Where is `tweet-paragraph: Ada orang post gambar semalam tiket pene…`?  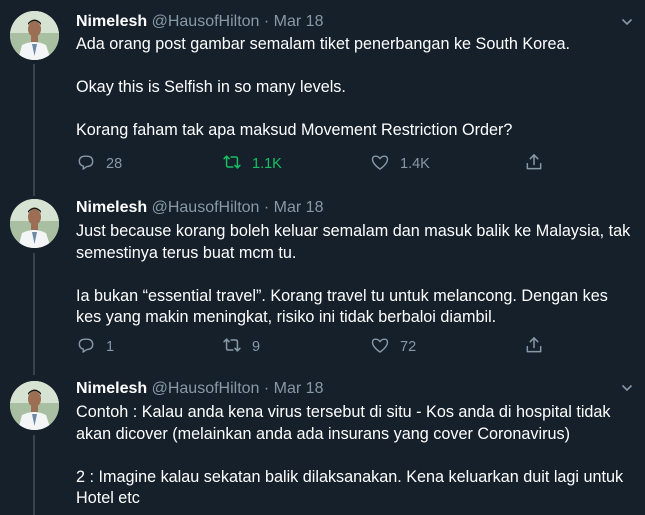 tweet-paragraph: Ada orang post gambar semalam tiket pene… is located at coordinates (323, 44).